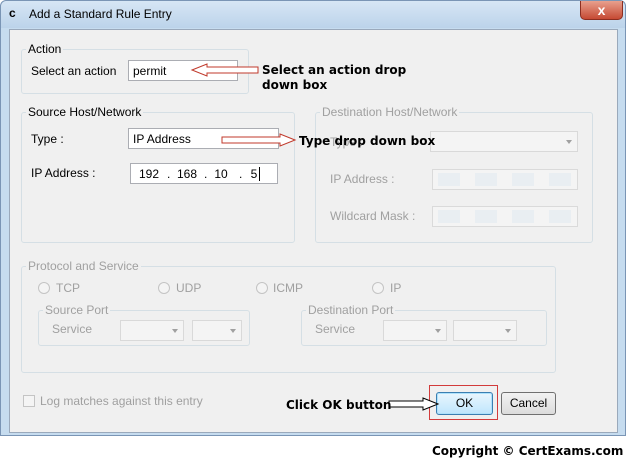  I want to click on wildcard-mask-label: Wildcard Mask :, so click(373, 216).